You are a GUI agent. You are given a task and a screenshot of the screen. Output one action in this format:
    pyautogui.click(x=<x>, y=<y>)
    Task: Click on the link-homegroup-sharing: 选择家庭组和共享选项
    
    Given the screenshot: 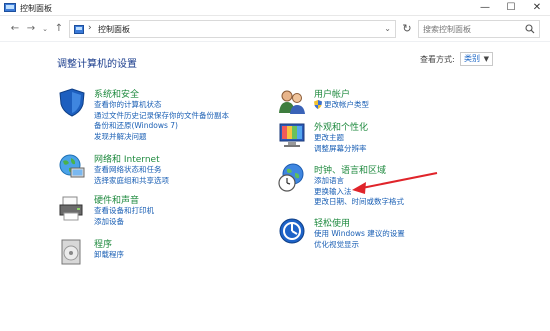 What is the action you would take?
    pyautogui.click(x=131, y=180)
    